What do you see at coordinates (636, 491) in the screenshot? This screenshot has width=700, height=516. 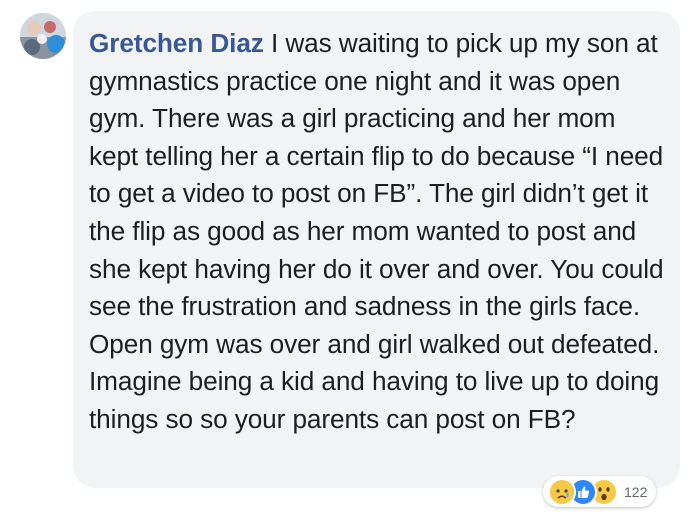 I see `reaction-count: 122` at bounding box center [636, 491].